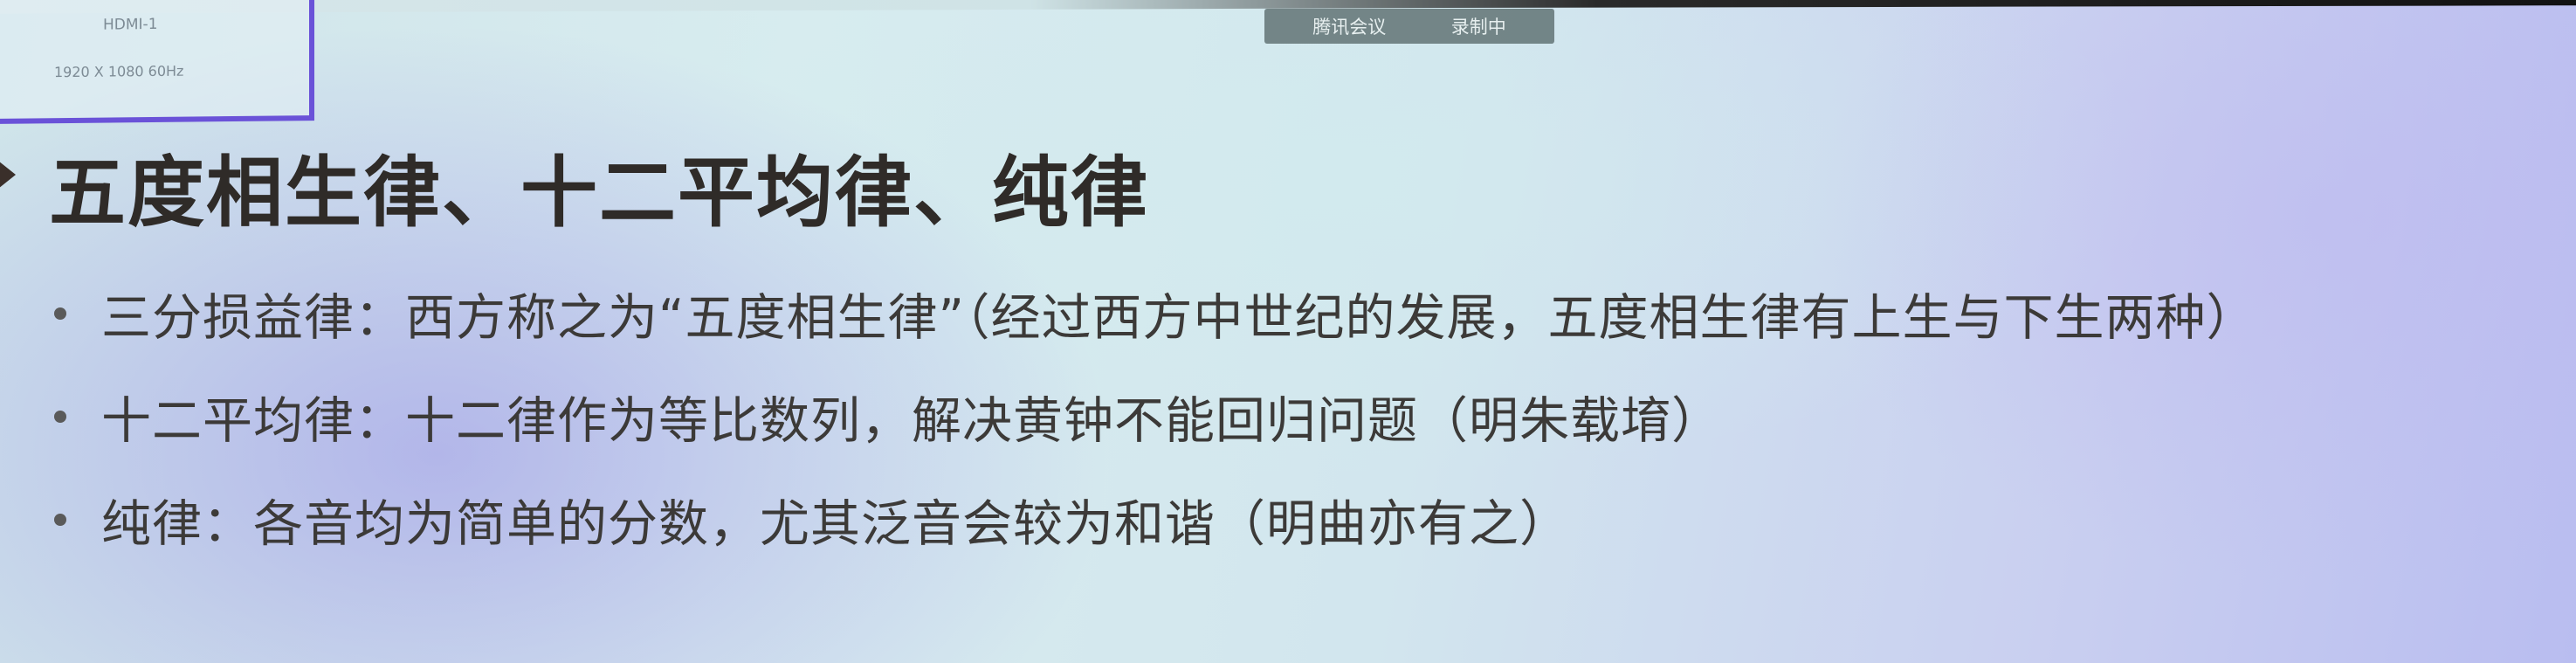 This screenshot has width=2576, height=663. Describe the element at coordinates (130, 24) in the screenshot. I see `display-name: HDMI-1` at that location.